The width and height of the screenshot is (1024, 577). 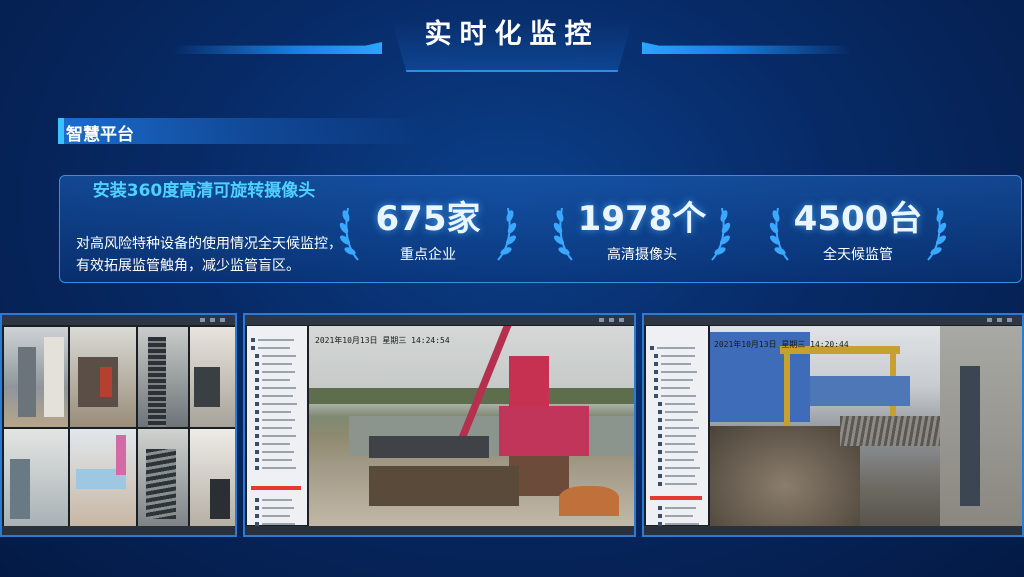 What do you see at coordinates (204, 191) in the screenshot?
I see `panel-heading: 安装360度高清可旋转摄像头` at bounding box center [204, 191].